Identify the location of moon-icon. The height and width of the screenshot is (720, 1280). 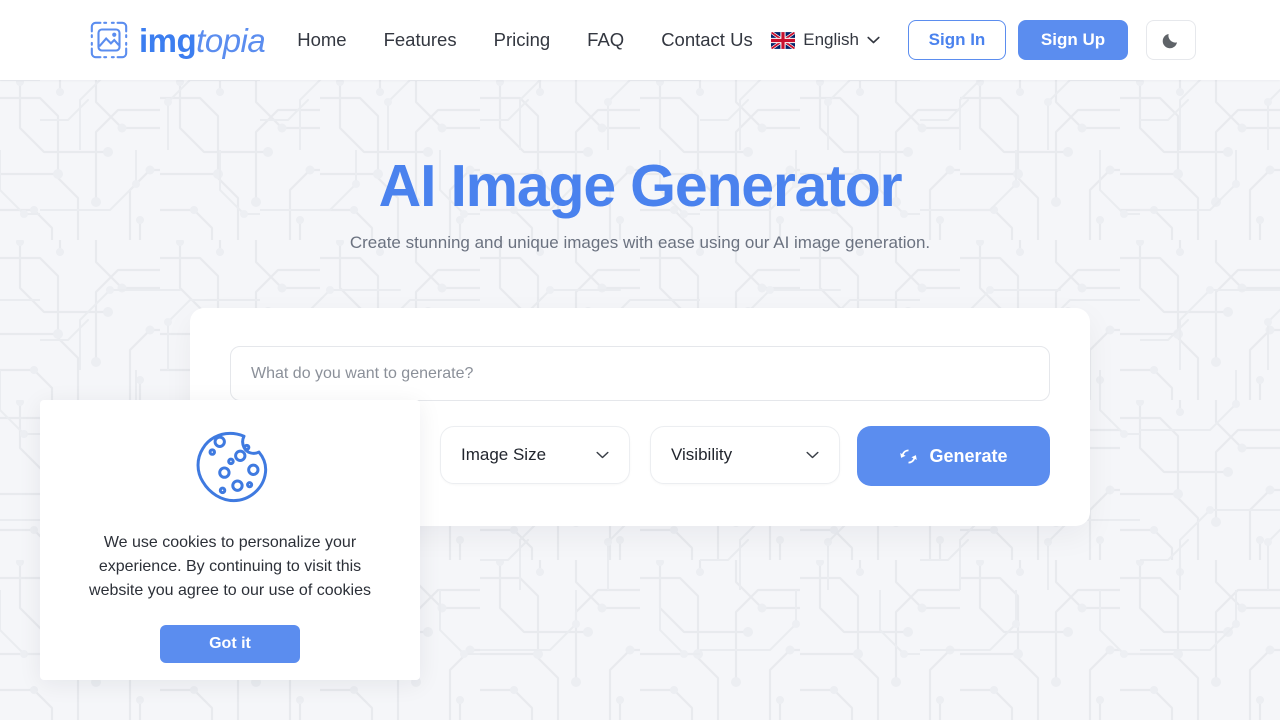
(1169, 41).